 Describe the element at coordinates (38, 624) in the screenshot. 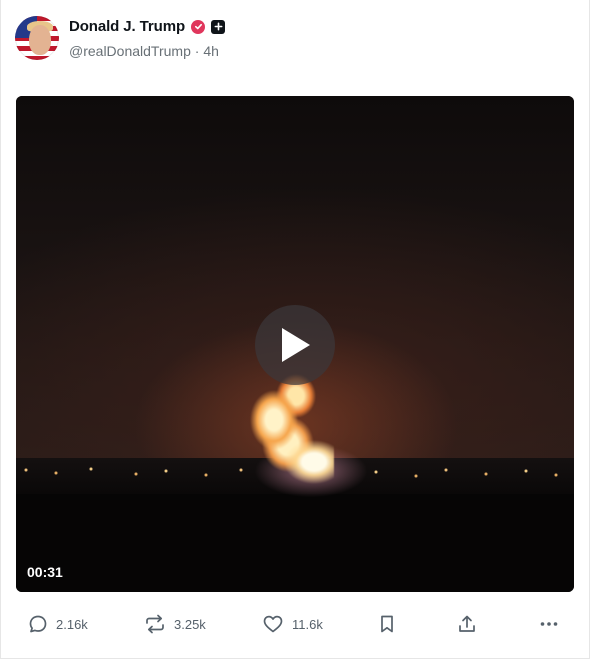

I see `reply-bubble-icon` at that location.